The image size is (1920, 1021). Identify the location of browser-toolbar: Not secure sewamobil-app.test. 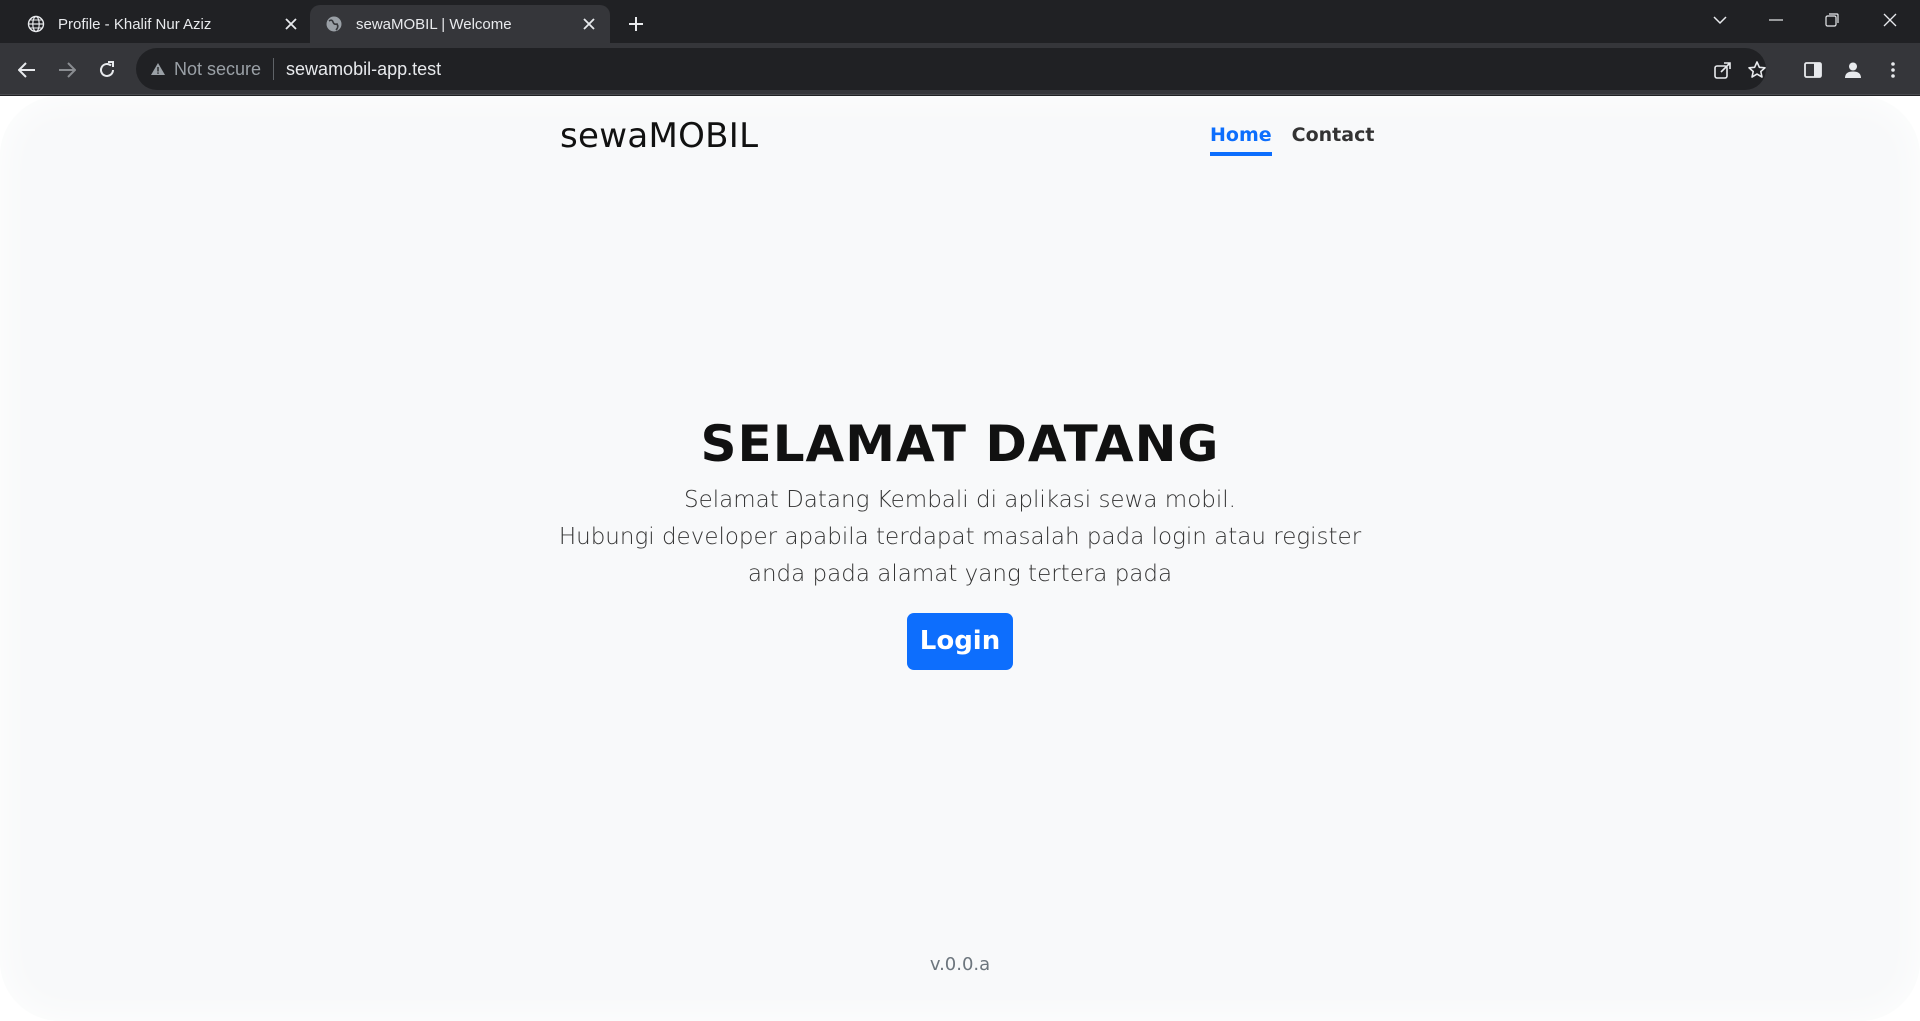
(960, 69).